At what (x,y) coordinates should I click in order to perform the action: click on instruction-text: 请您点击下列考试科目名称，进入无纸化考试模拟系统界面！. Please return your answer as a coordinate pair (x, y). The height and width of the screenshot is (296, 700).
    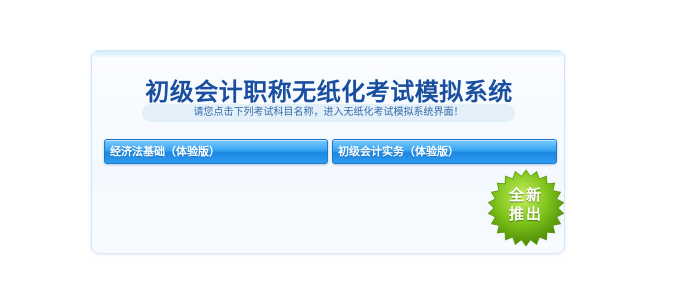
    Looking at the image, I should click on (328, 113).